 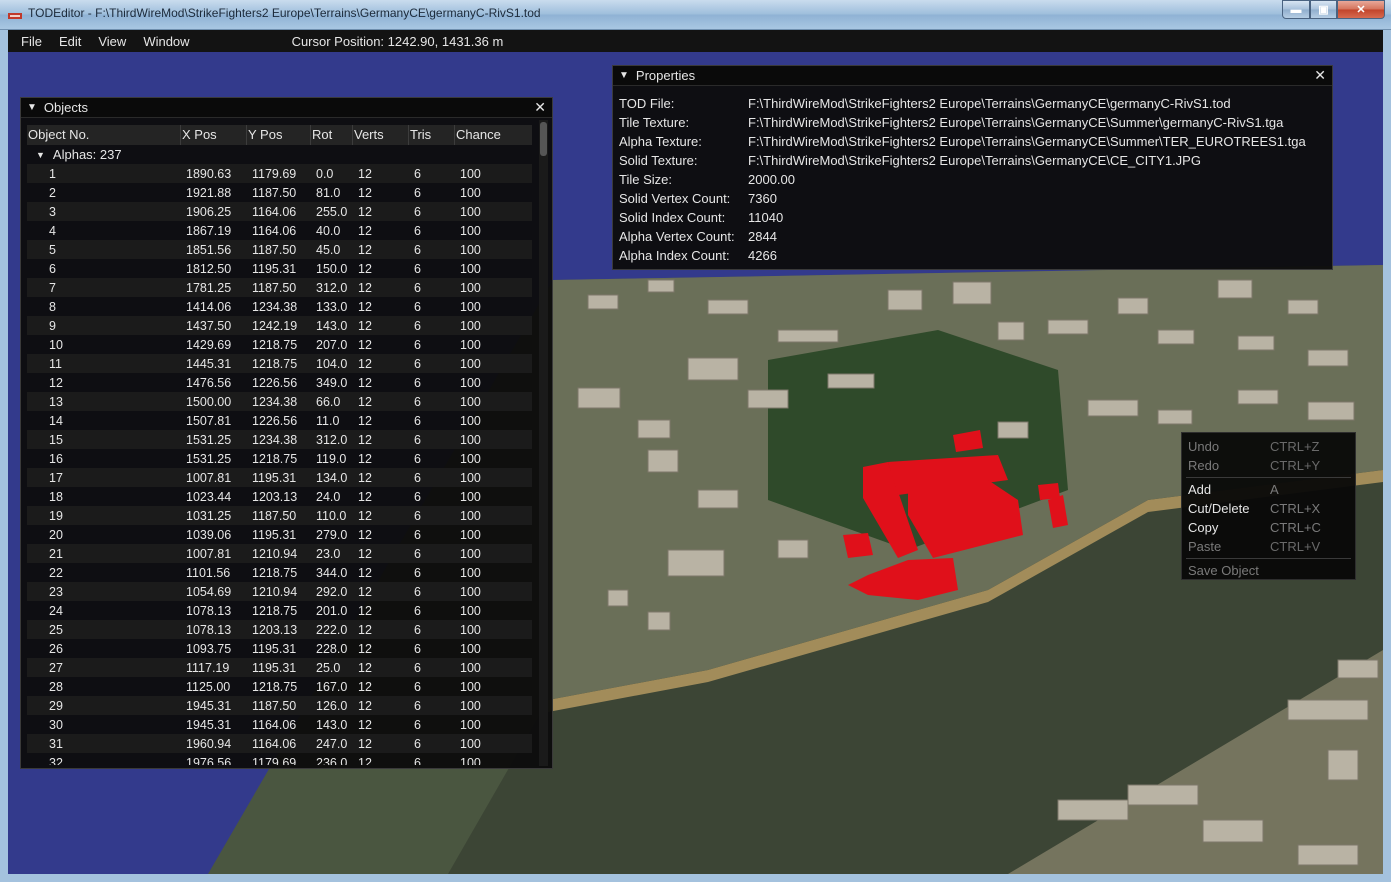 I want to click on property-value: 4266, so click(x=762, y=255).